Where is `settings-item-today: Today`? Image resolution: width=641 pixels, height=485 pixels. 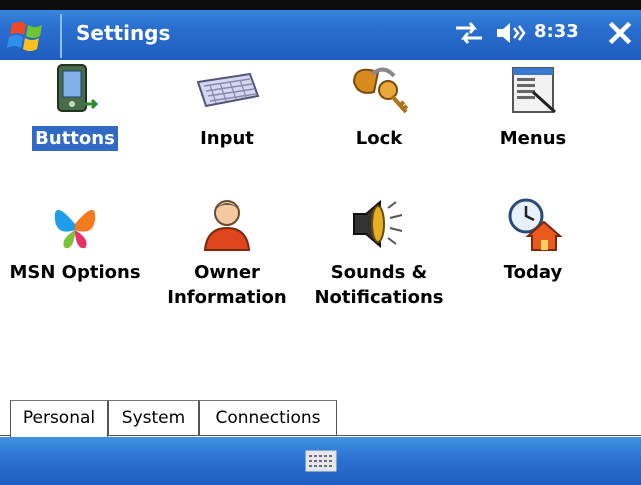
settings-item-today: Today is located at coordinates (533, 240).